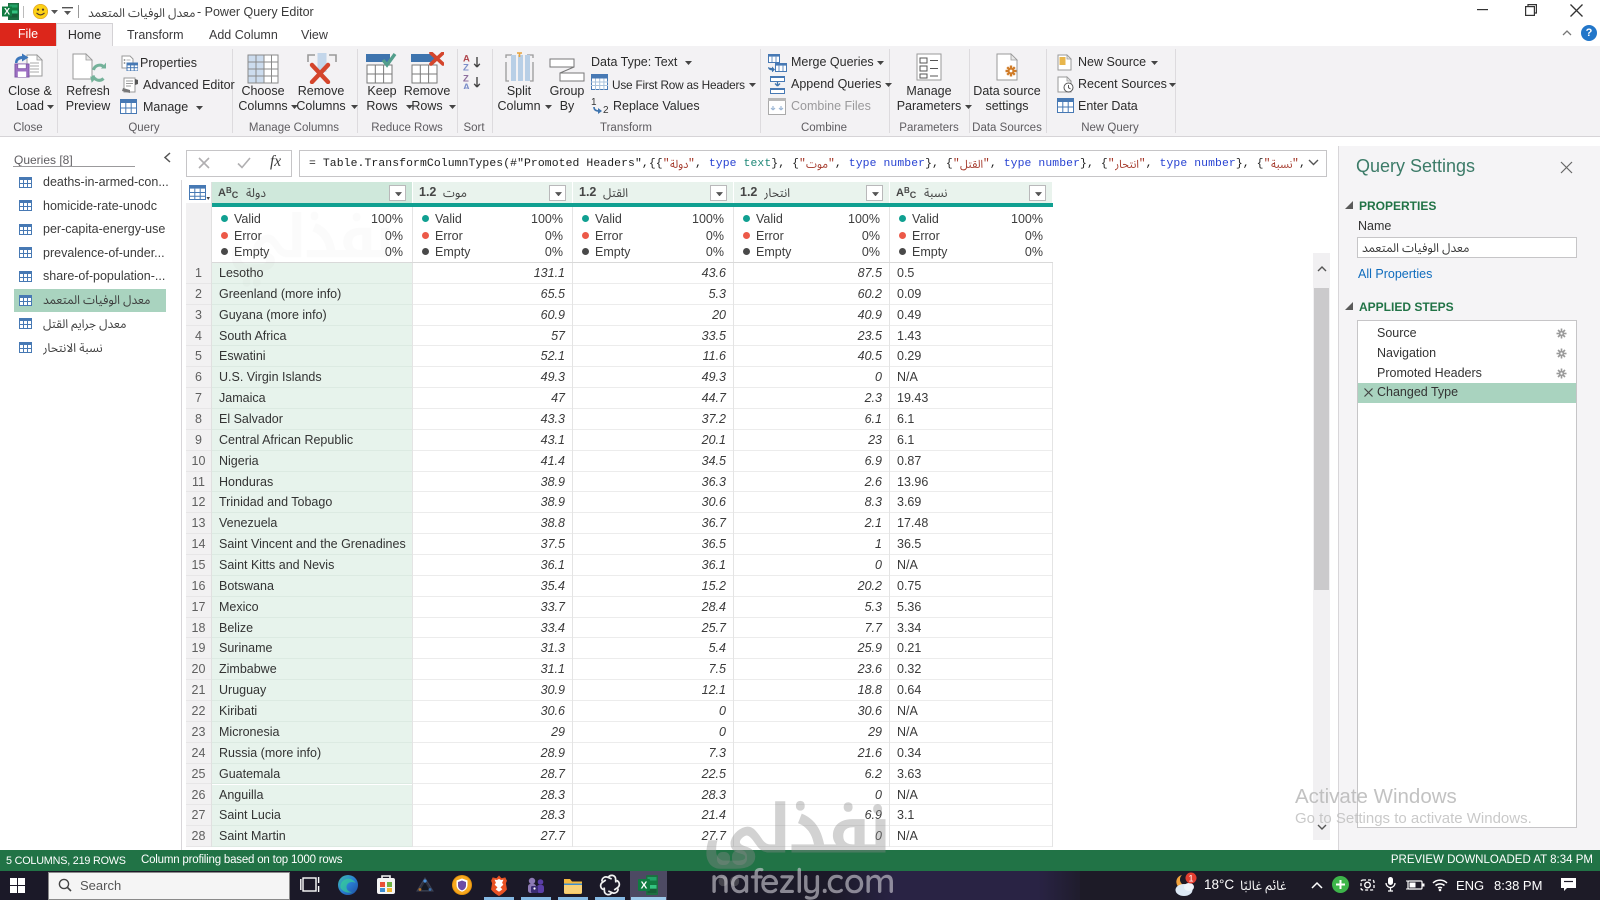 The image size is (1600, 900). What do you see at coordinates (606, 109) in the screenshot?
I see `svg-text: 2` at bounding box center [606, 109].